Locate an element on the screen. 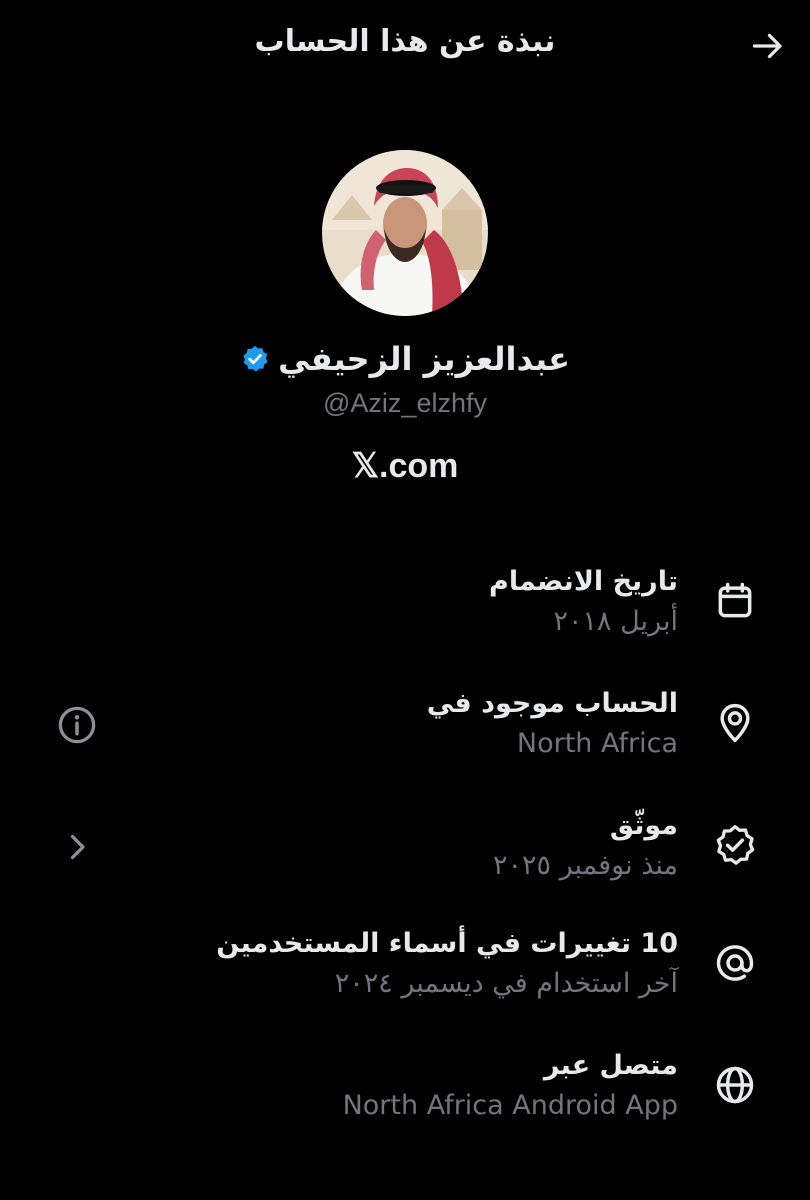 This screenshot has height=1200, width=810. join-date-value: أبريل ٢٠١٨ is located at coordinates (615, 621).